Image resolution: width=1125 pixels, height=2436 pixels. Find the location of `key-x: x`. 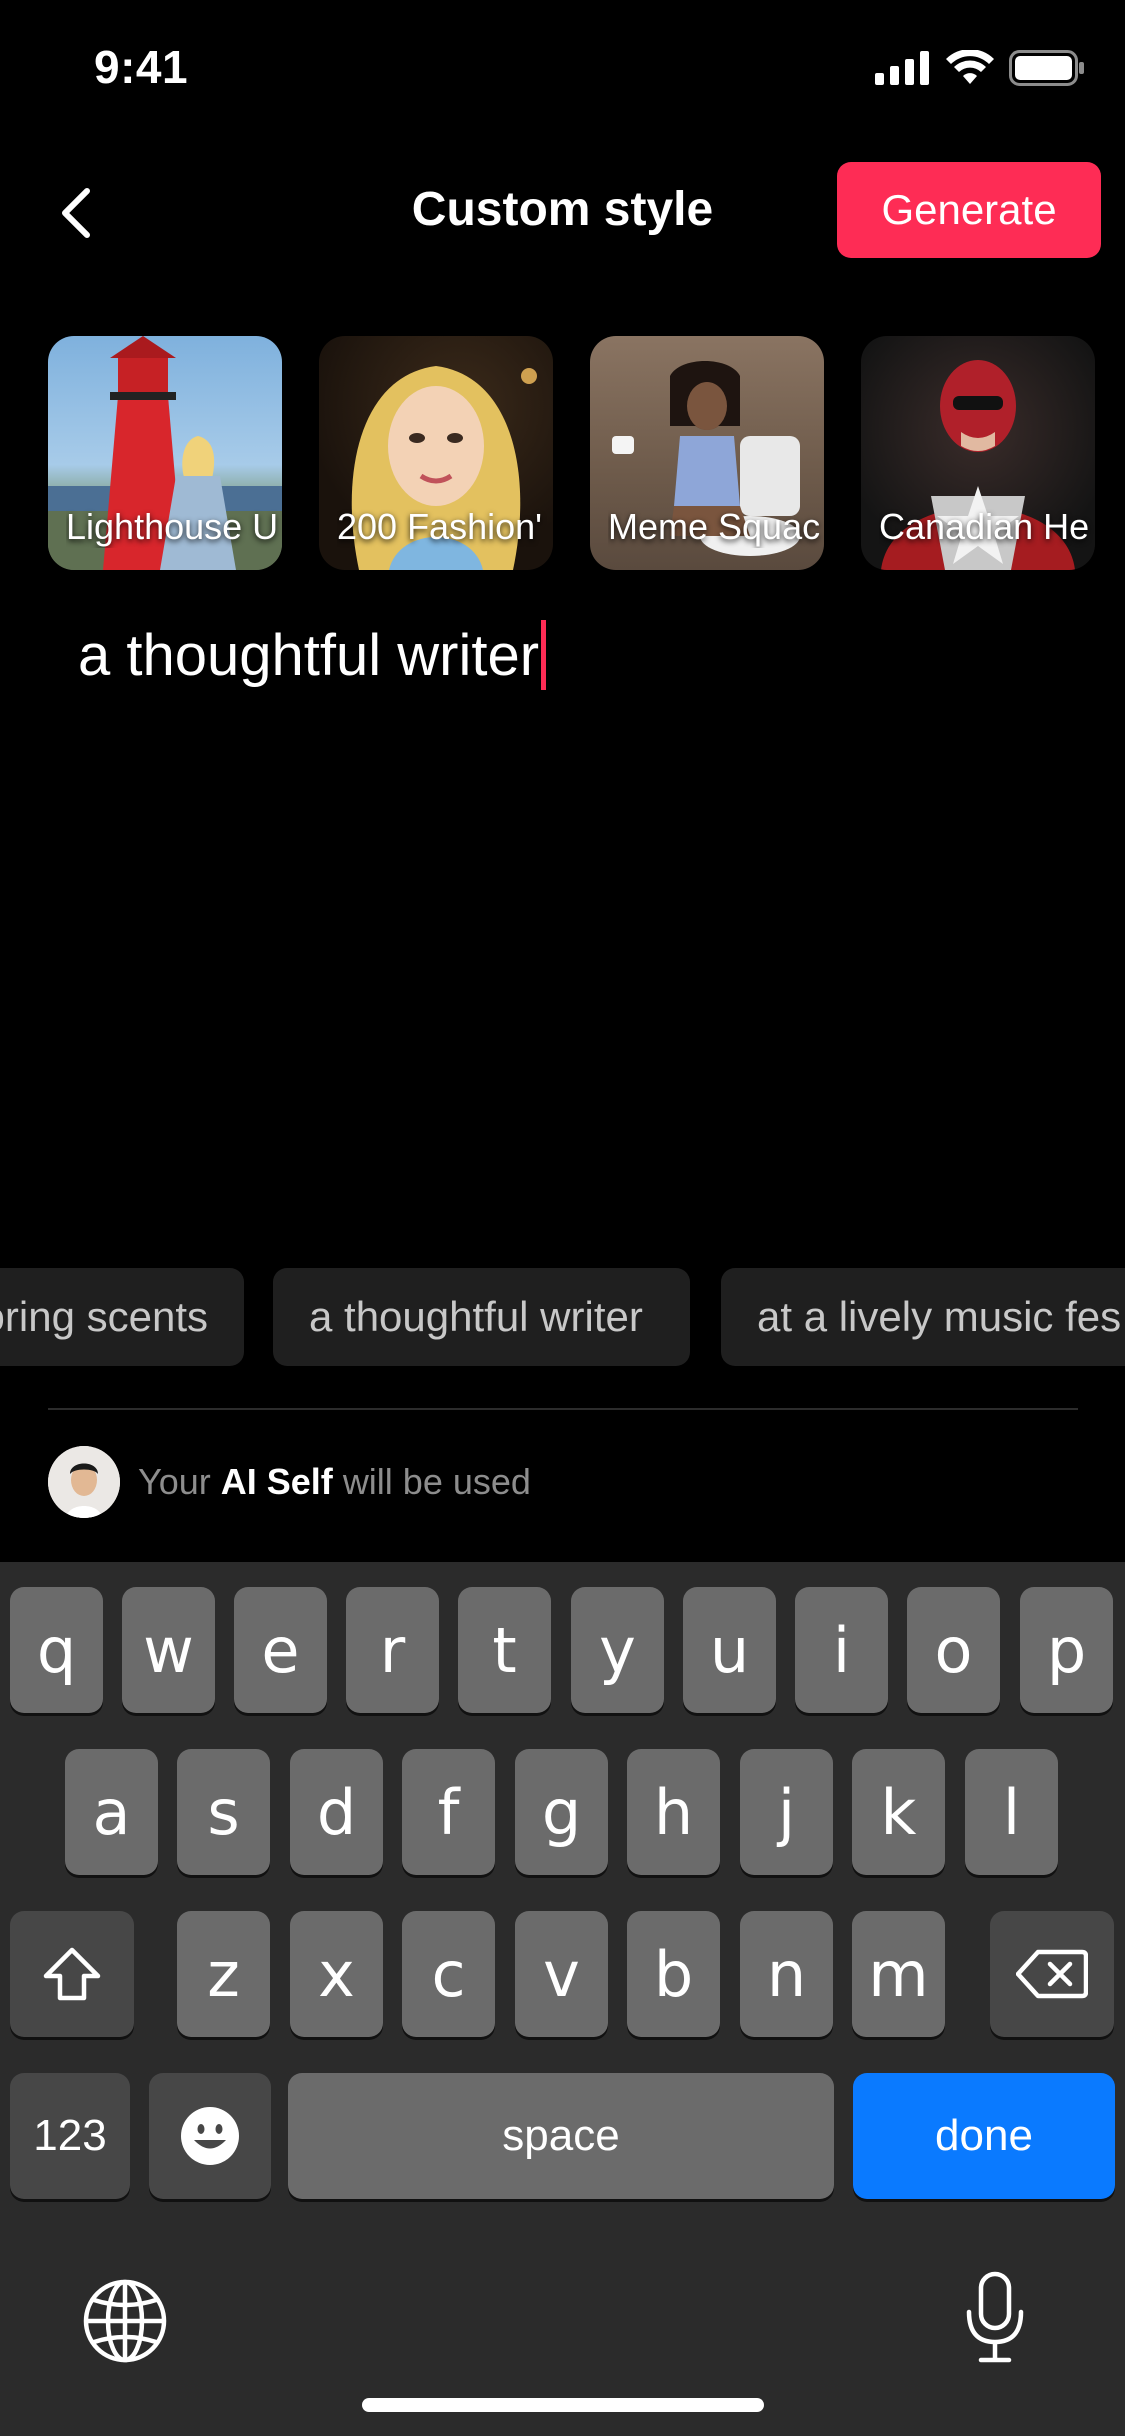

key-x: x is located at coordinates (336, 1974).